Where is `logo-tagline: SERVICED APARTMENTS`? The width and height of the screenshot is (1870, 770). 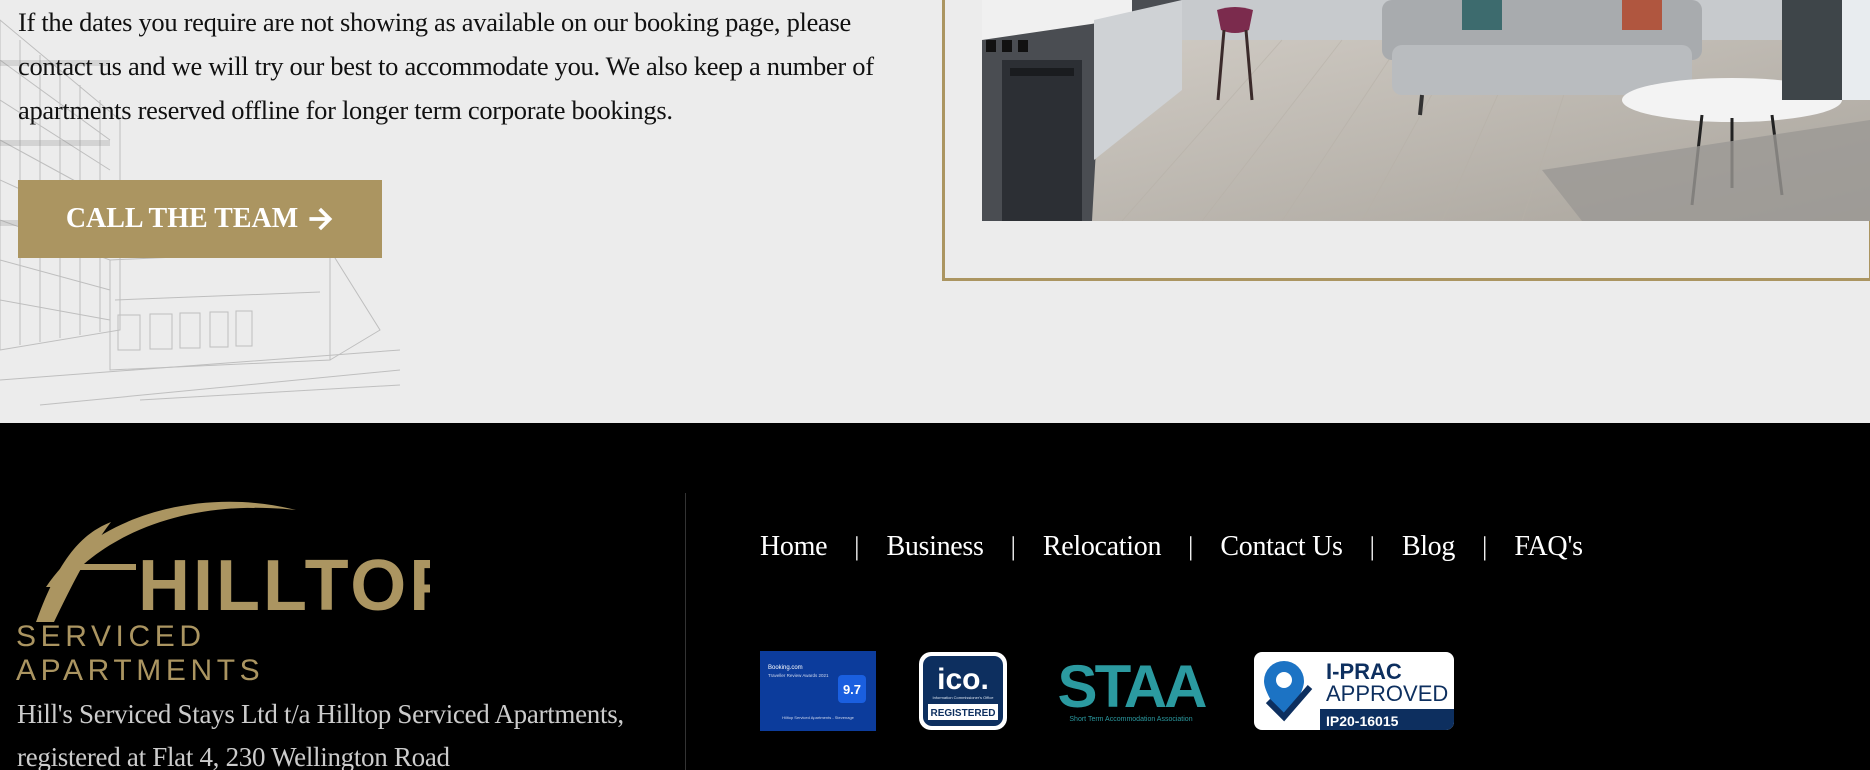
logo-tagline: SERVICED APARTMENTS is located at coordinates (140, 653).